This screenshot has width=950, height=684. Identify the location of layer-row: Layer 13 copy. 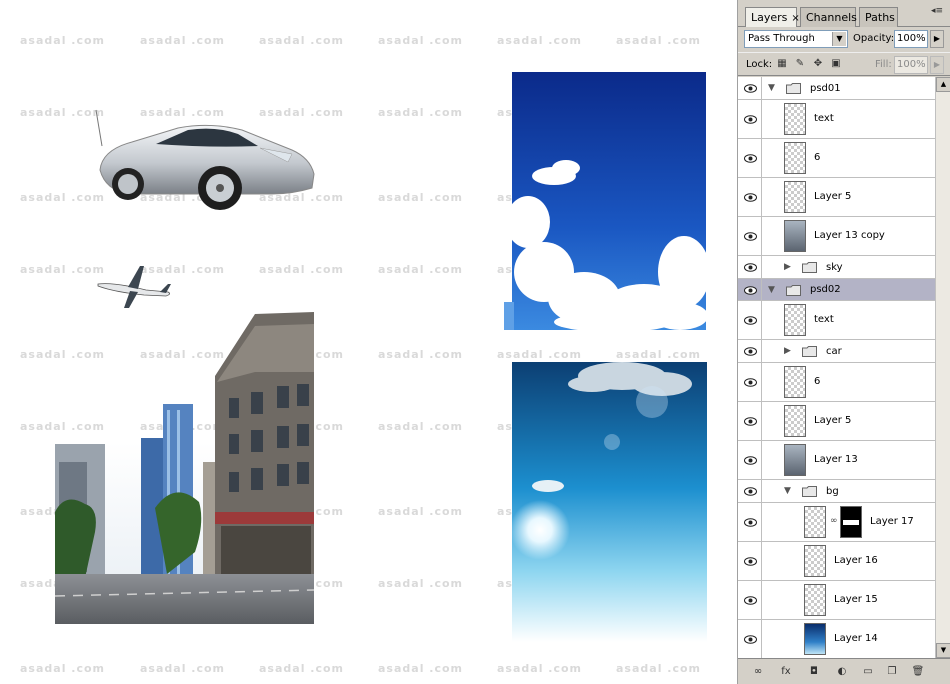
(836, 236).